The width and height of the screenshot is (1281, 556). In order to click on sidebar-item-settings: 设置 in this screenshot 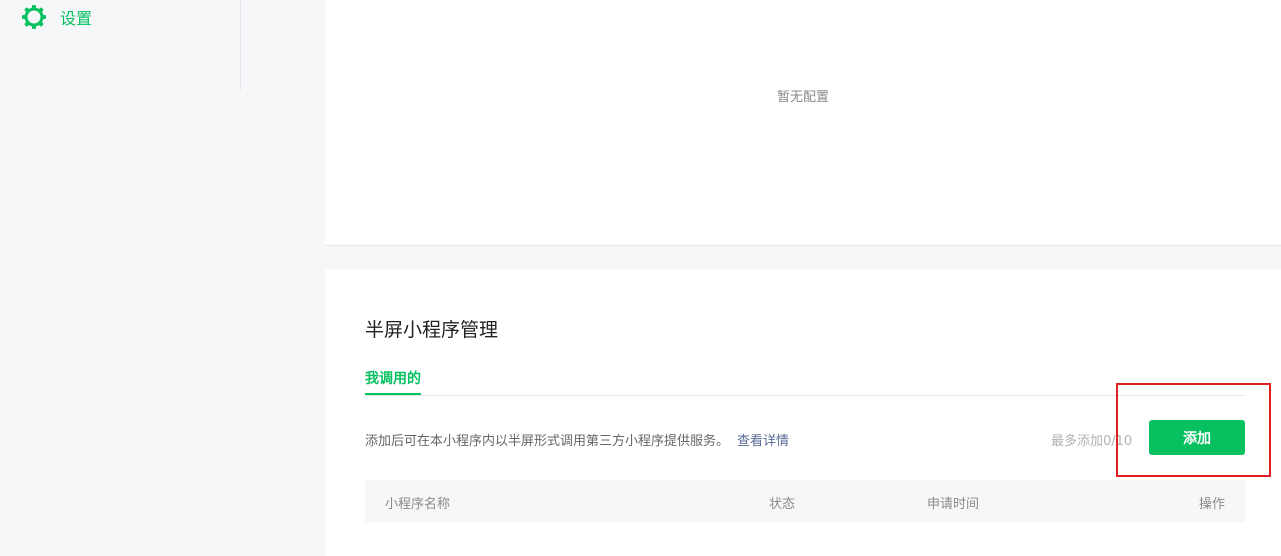, I will do `click(56, 17)`.